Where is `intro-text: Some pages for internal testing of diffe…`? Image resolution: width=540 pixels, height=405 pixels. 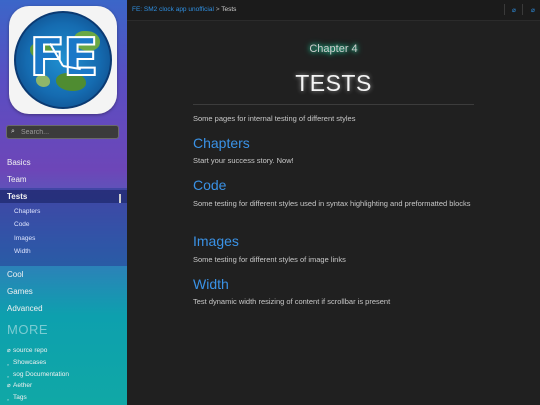 intro-text: Some pages for internal testing of diffe… is located at coordinates (274, 118).